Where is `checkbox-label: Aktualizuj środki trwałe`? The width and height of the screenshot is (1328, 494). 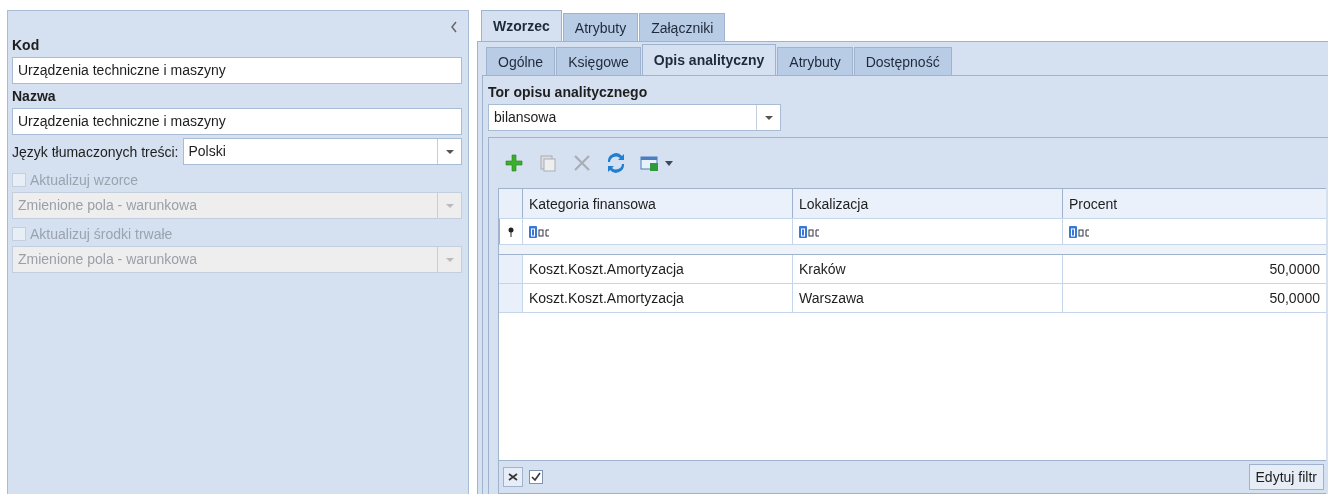
checkbox-label: Aktualizuj środki trwałe is located at coordinates (101, 234).